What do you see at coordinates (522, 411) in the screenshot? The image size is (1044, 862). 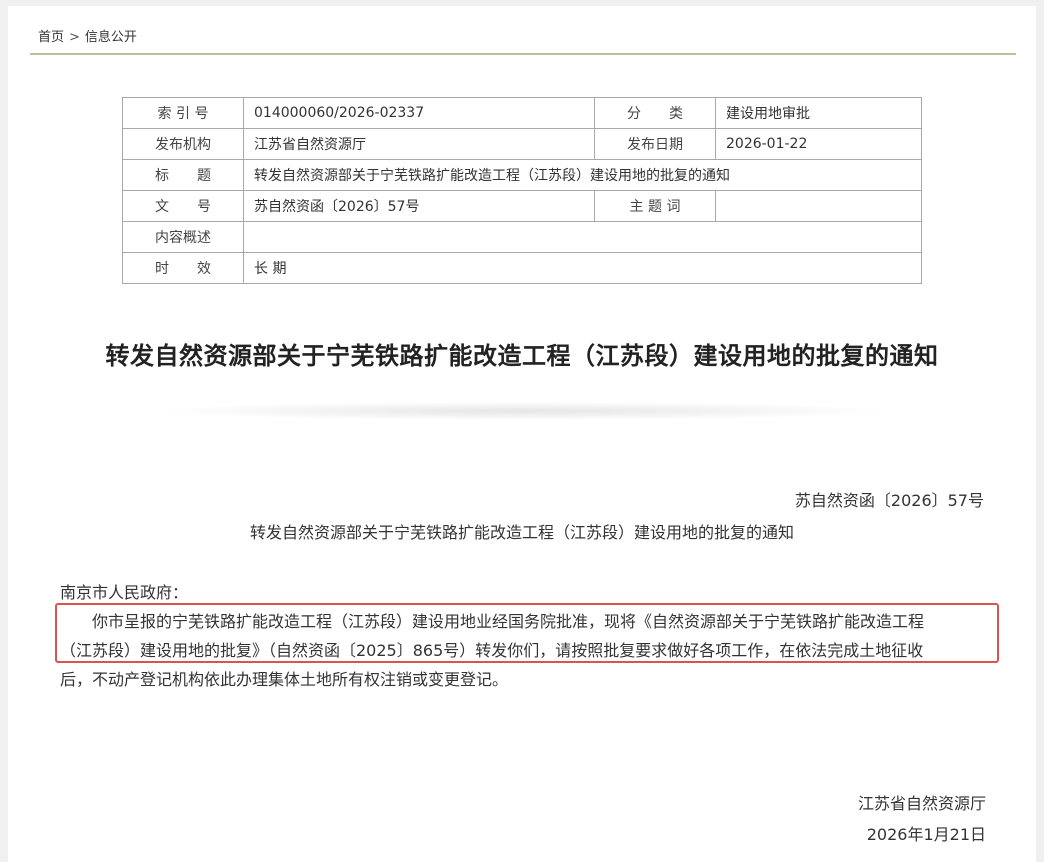 I see `title-divider-shadow` at bounding box center [522, 411].